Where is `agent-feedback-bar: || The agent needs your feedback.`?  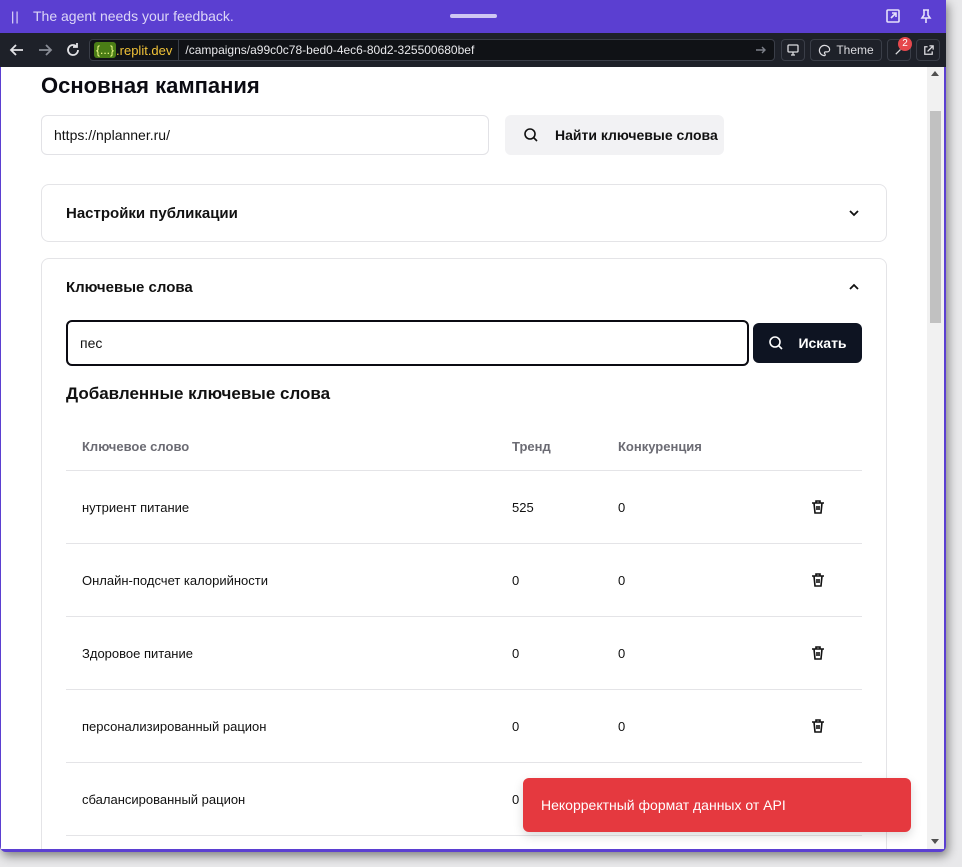 agent-feedback-bar: || The agent needs your feedback. is located at coordinates (473, 16).